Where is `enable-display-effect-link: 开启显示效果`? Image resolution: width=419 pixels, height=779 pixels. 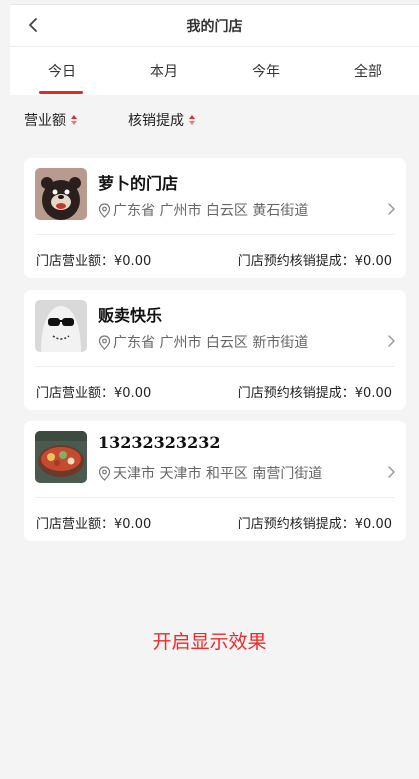 enable-display-effect-link: 开启显示效果 is located at coordinates (209, 640).